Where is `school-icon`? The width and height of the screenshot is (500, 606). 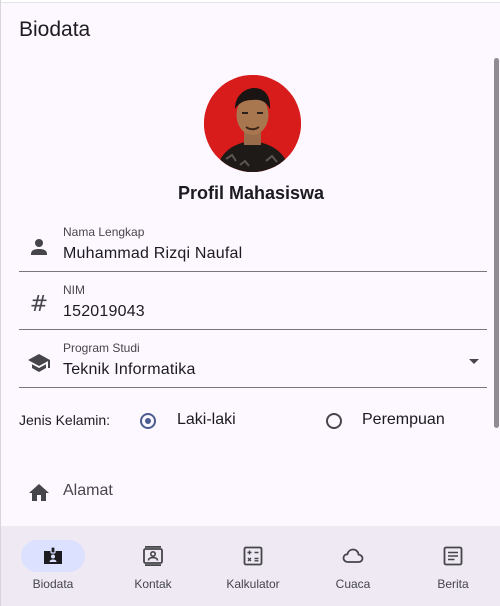 school-icon is located at coordinates (39, 363).